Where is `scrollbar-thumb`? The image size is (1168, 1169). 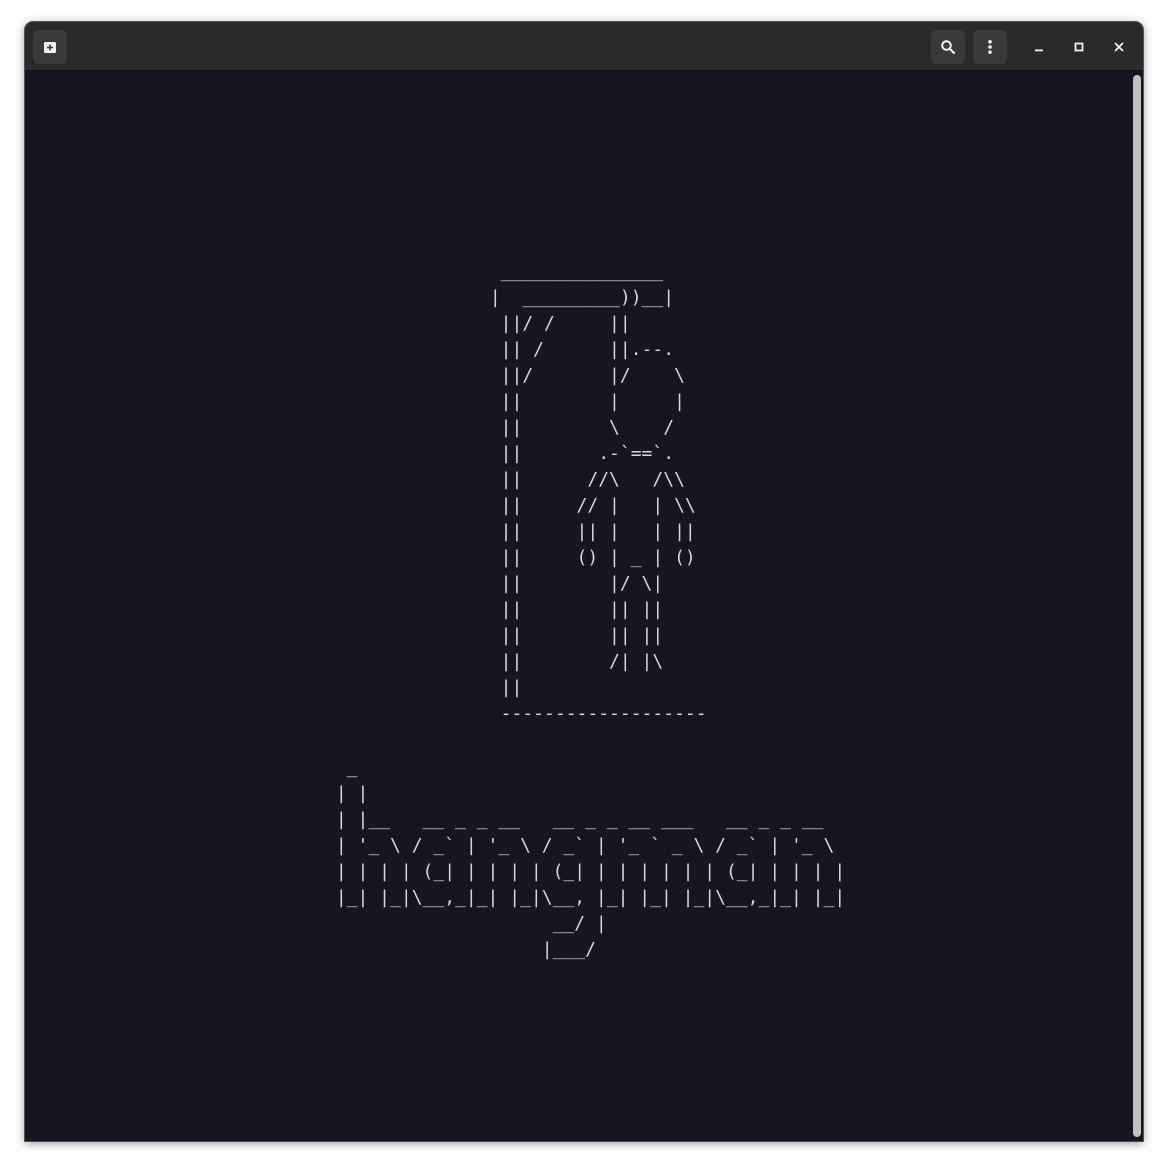 scrollbar-thumb is located at coordinates (1137, 606).